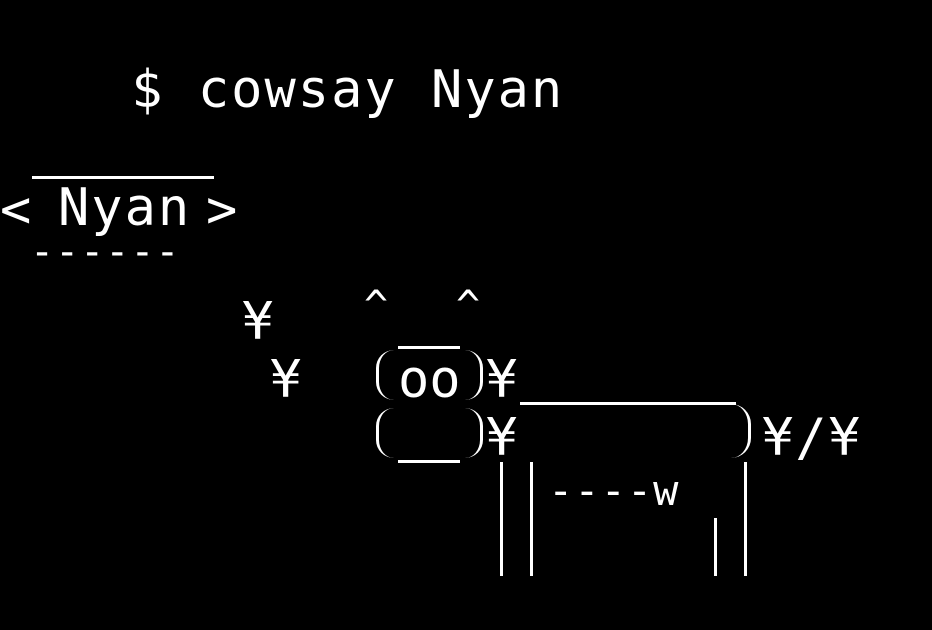  I want to click on cow-eyes: oo, so click(429, 380).